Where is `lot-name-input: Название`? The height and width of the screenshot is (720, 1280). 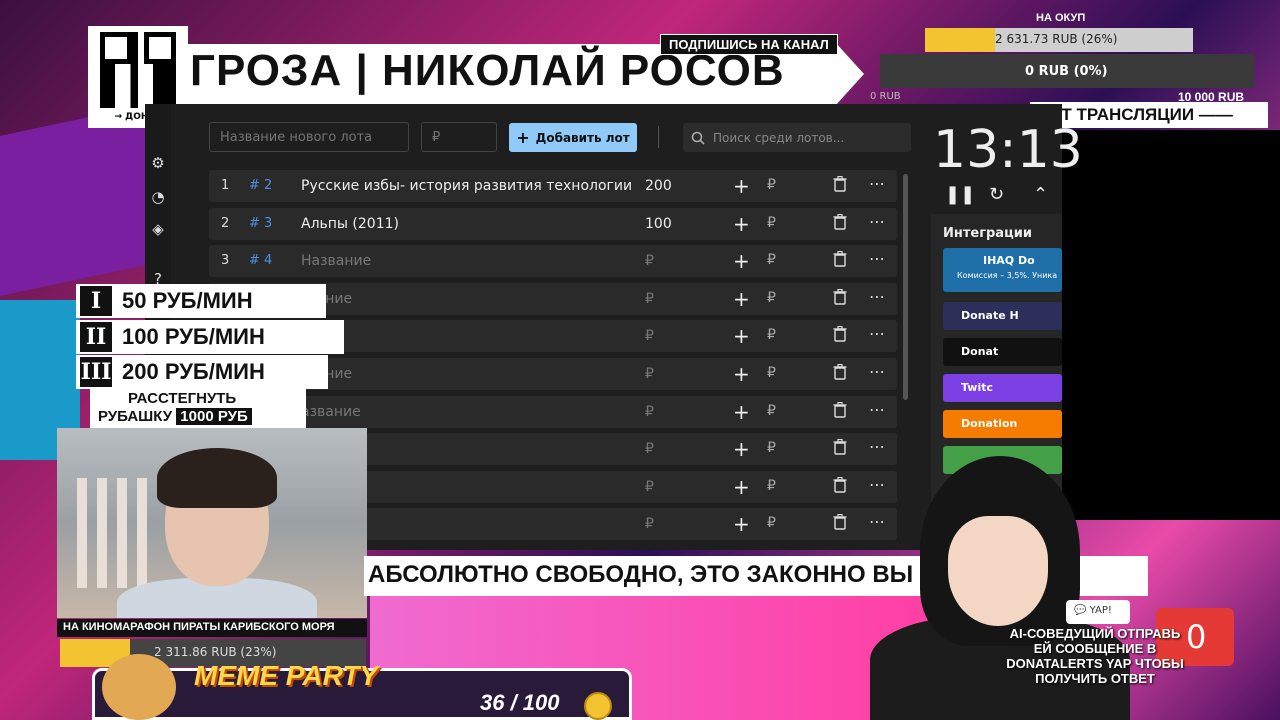
lot-name-input: Название is located at coordinates (336, 261).